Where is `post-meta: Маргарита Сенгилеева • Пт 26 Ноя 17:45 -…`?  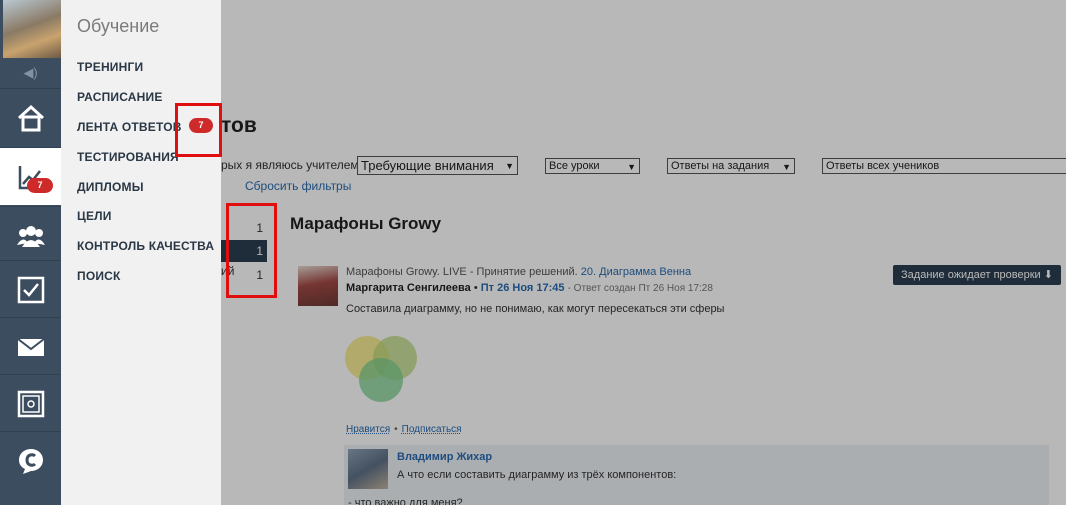 post-meta: Маргарита Сенгилеева • Пт 26 Ноя 17:45 -… is located at coordinates (529, 288).